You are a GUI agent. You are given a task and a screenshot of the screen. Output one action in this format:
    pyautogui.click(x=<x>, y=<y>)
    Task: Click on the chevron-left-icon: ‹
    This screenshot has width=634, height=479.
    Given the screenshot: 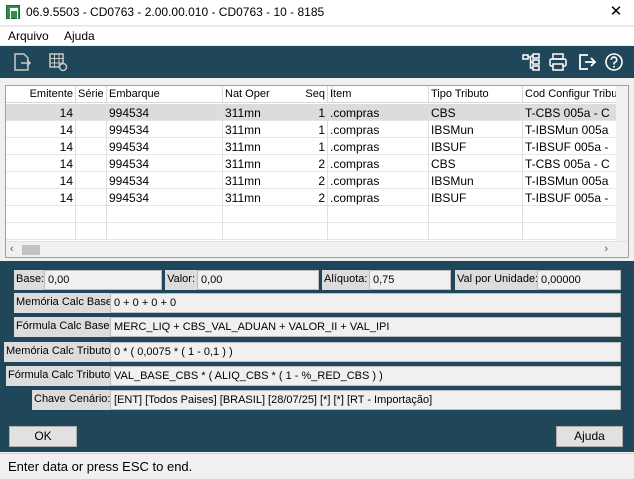 What is the action you would take?
    pyautogui.click(x=12, y=249)
    